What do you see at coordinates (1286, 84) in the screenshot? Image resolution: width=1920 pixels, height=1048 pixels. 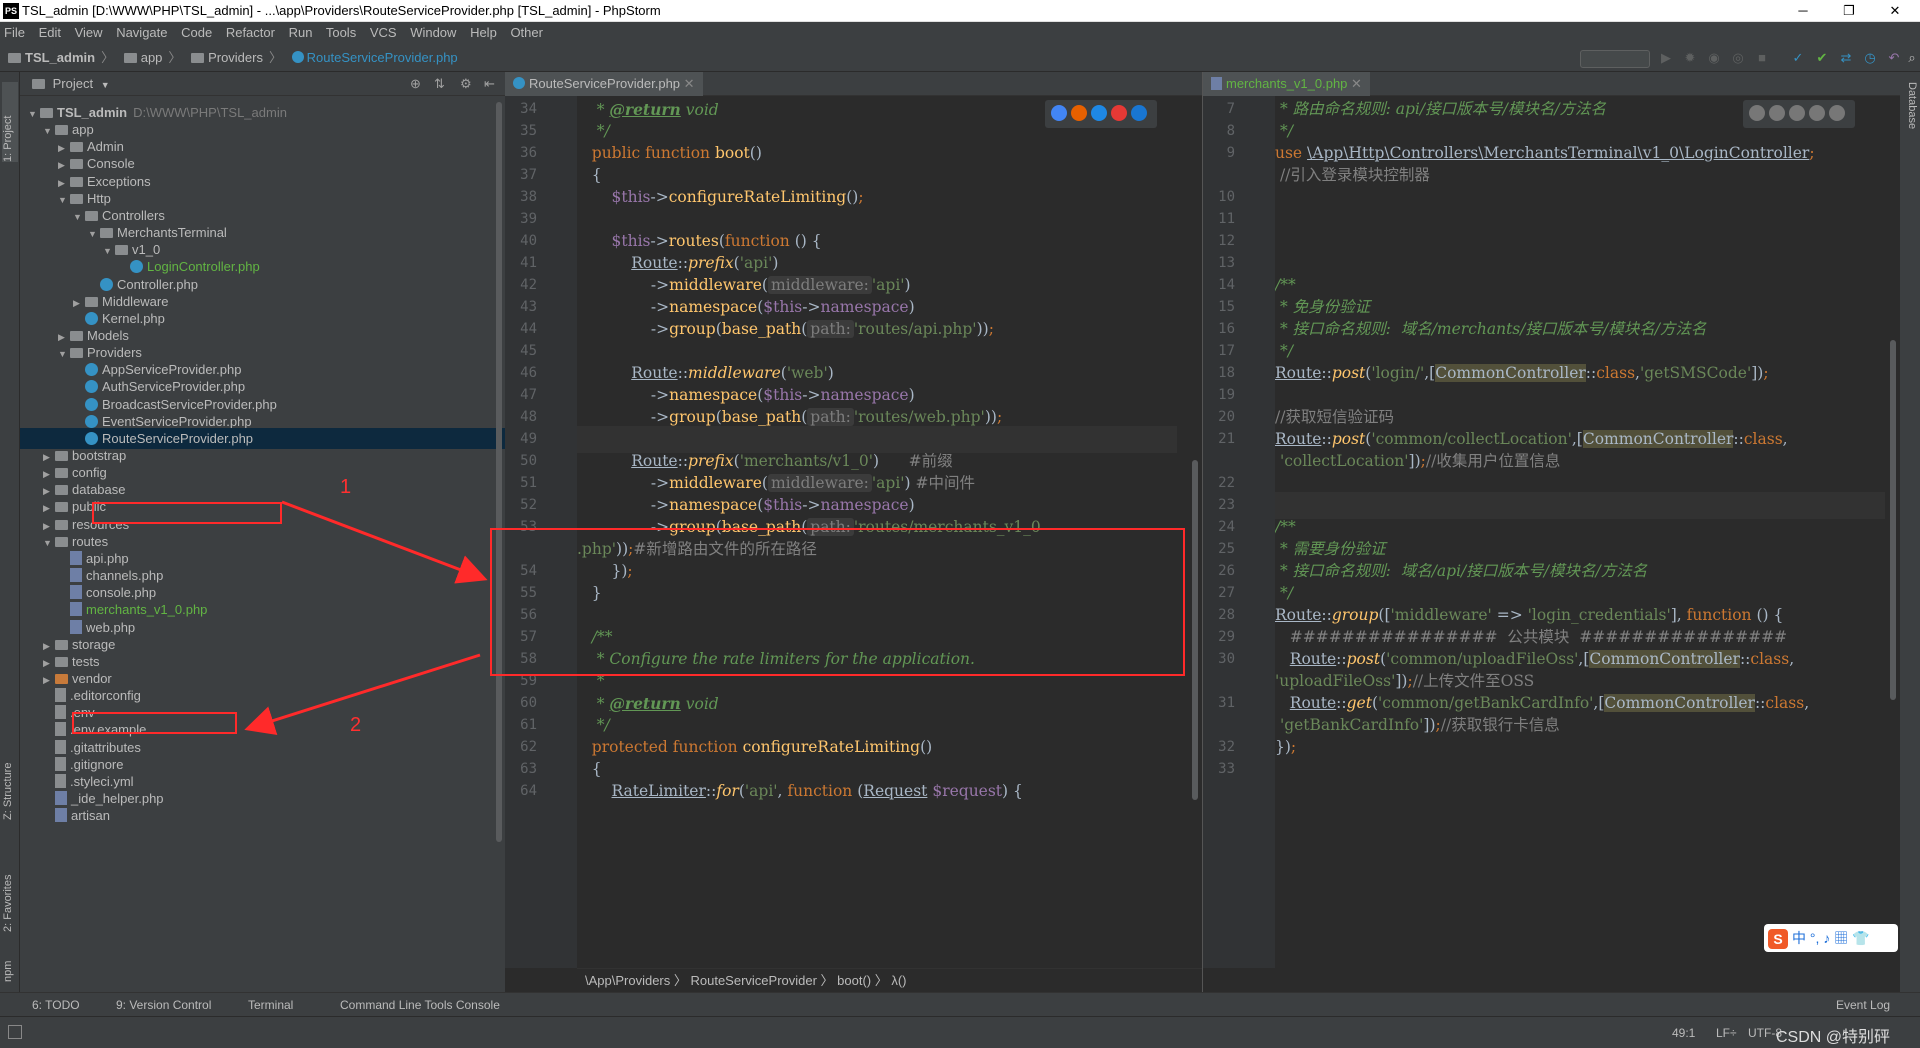 I see `editor-tab-merchants: merchants_v1_0.php ✕` at bounding box center [1286, 84].